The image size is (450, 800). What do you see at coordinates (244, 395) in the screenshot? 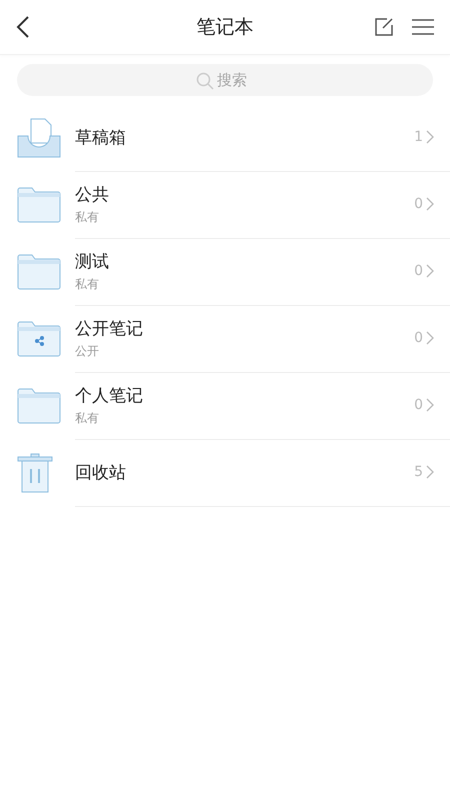
I see `notebook-name: 个人笔记` at bounding box center [244, 395].